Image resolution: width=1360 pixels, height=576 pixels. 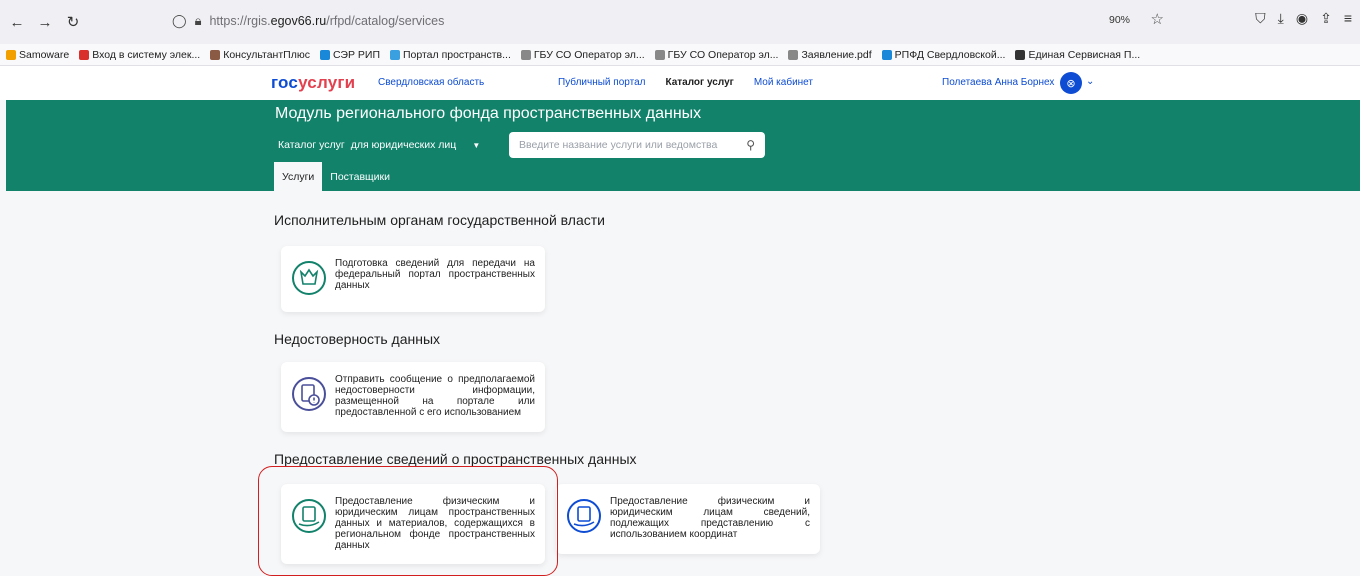 I want to click on catalog-select: для юридических лиц, so click(x=404, y=145).